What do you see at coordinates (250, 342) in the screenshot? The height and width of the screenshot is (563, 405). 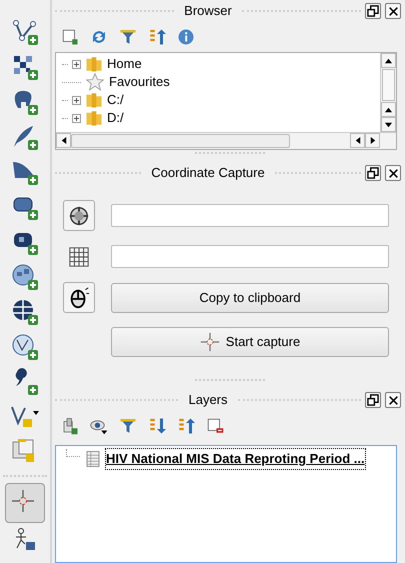 I see `start-capture-button: Start capture` at bounding box center [250, 342].